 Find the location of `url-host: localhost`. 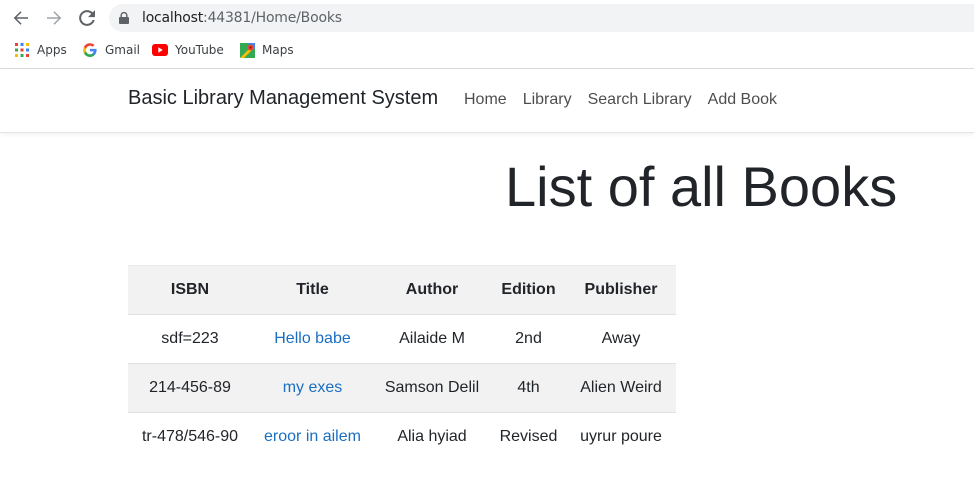

url-host: localhost is located at coordinates (173, 18).